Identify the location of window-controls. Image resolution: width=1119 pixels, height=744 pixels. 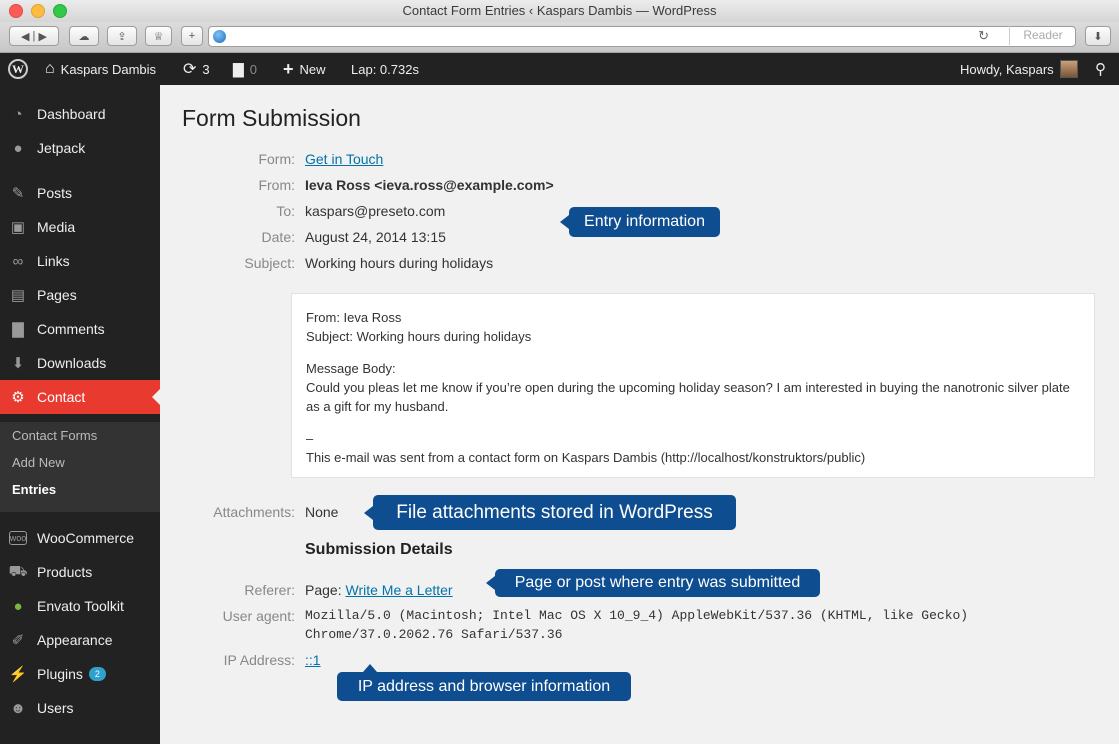
(38, 11).